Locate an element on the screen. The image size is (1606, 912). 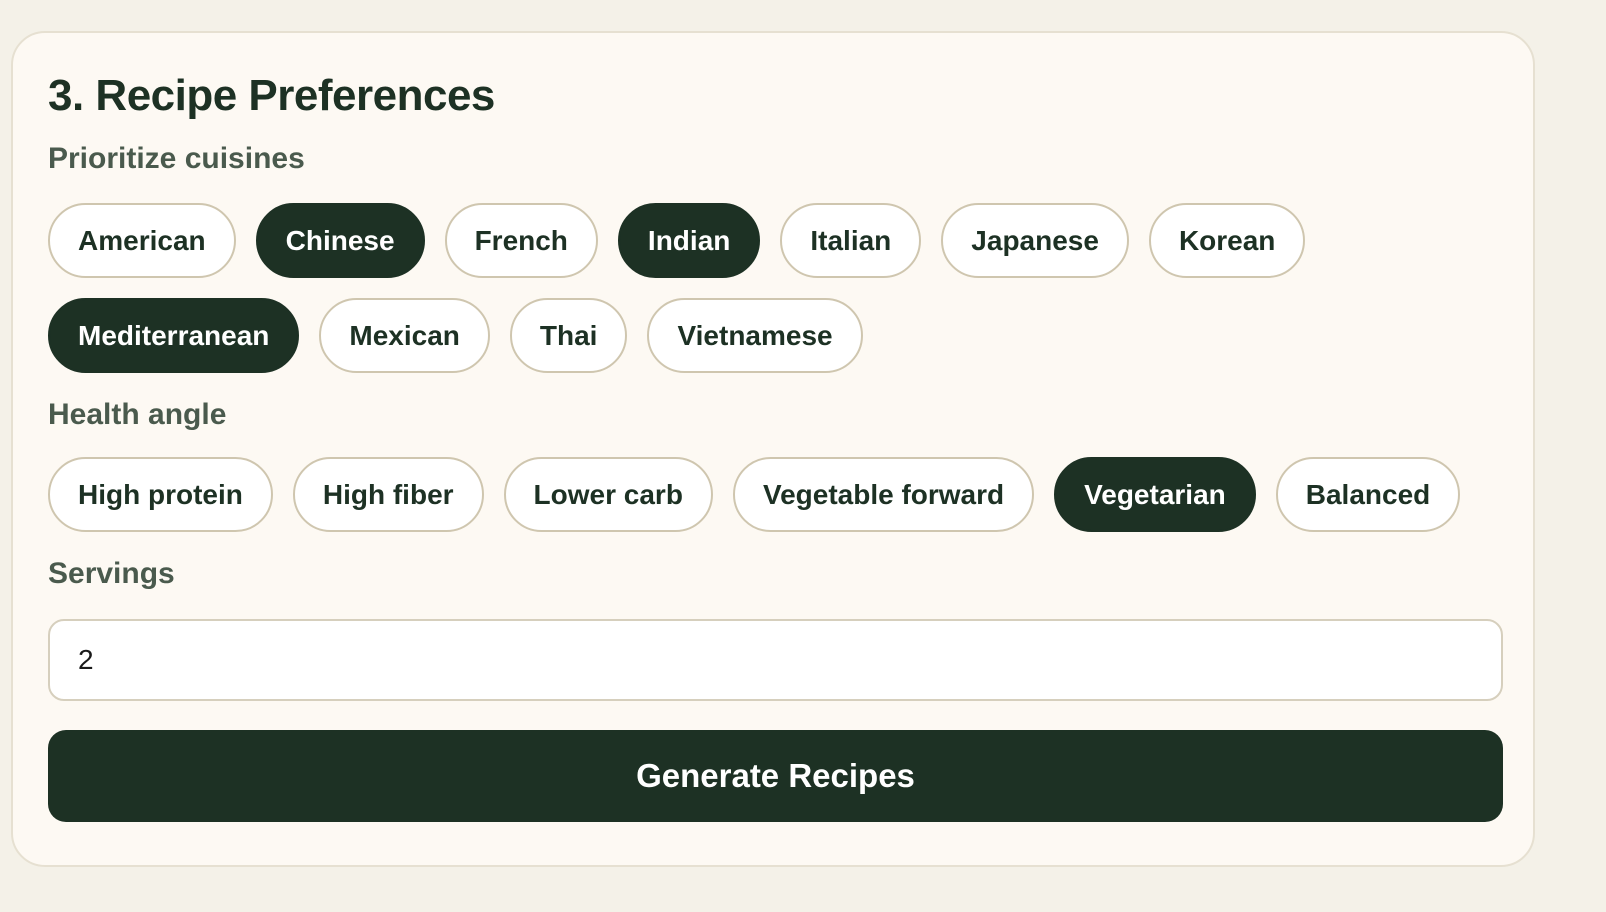
cuisines-label: Prioritize cuisines is located at coordinates (176, 158).